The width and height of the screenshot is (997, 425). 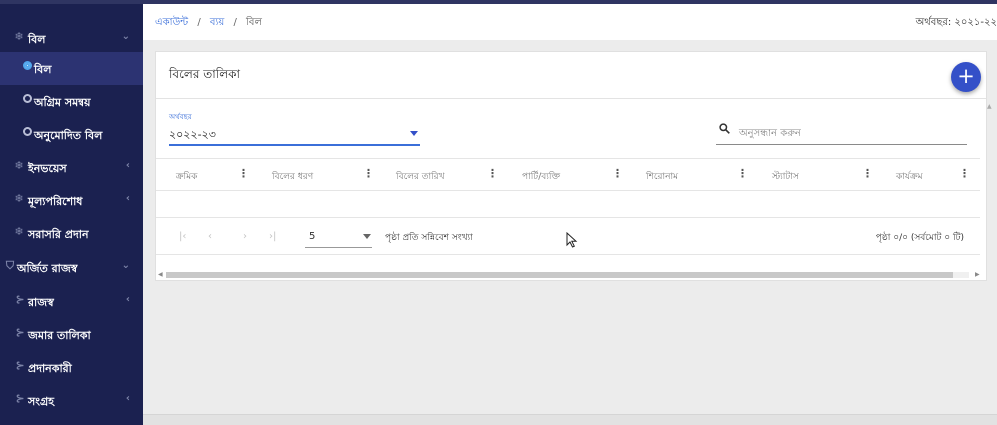 I want to click on sidebar-item-label: অর্জিত রাজস্ব, so click(x=47, y=268).